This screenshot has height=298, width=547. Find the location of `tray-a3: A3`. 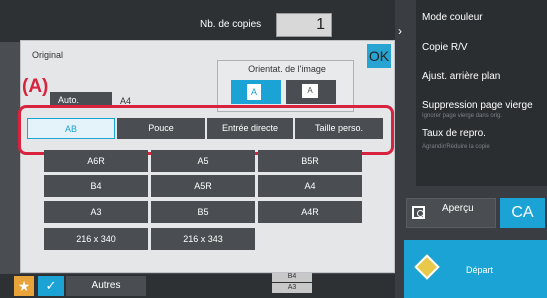

tray-a3: A3 is located at coordinates (292, 288).